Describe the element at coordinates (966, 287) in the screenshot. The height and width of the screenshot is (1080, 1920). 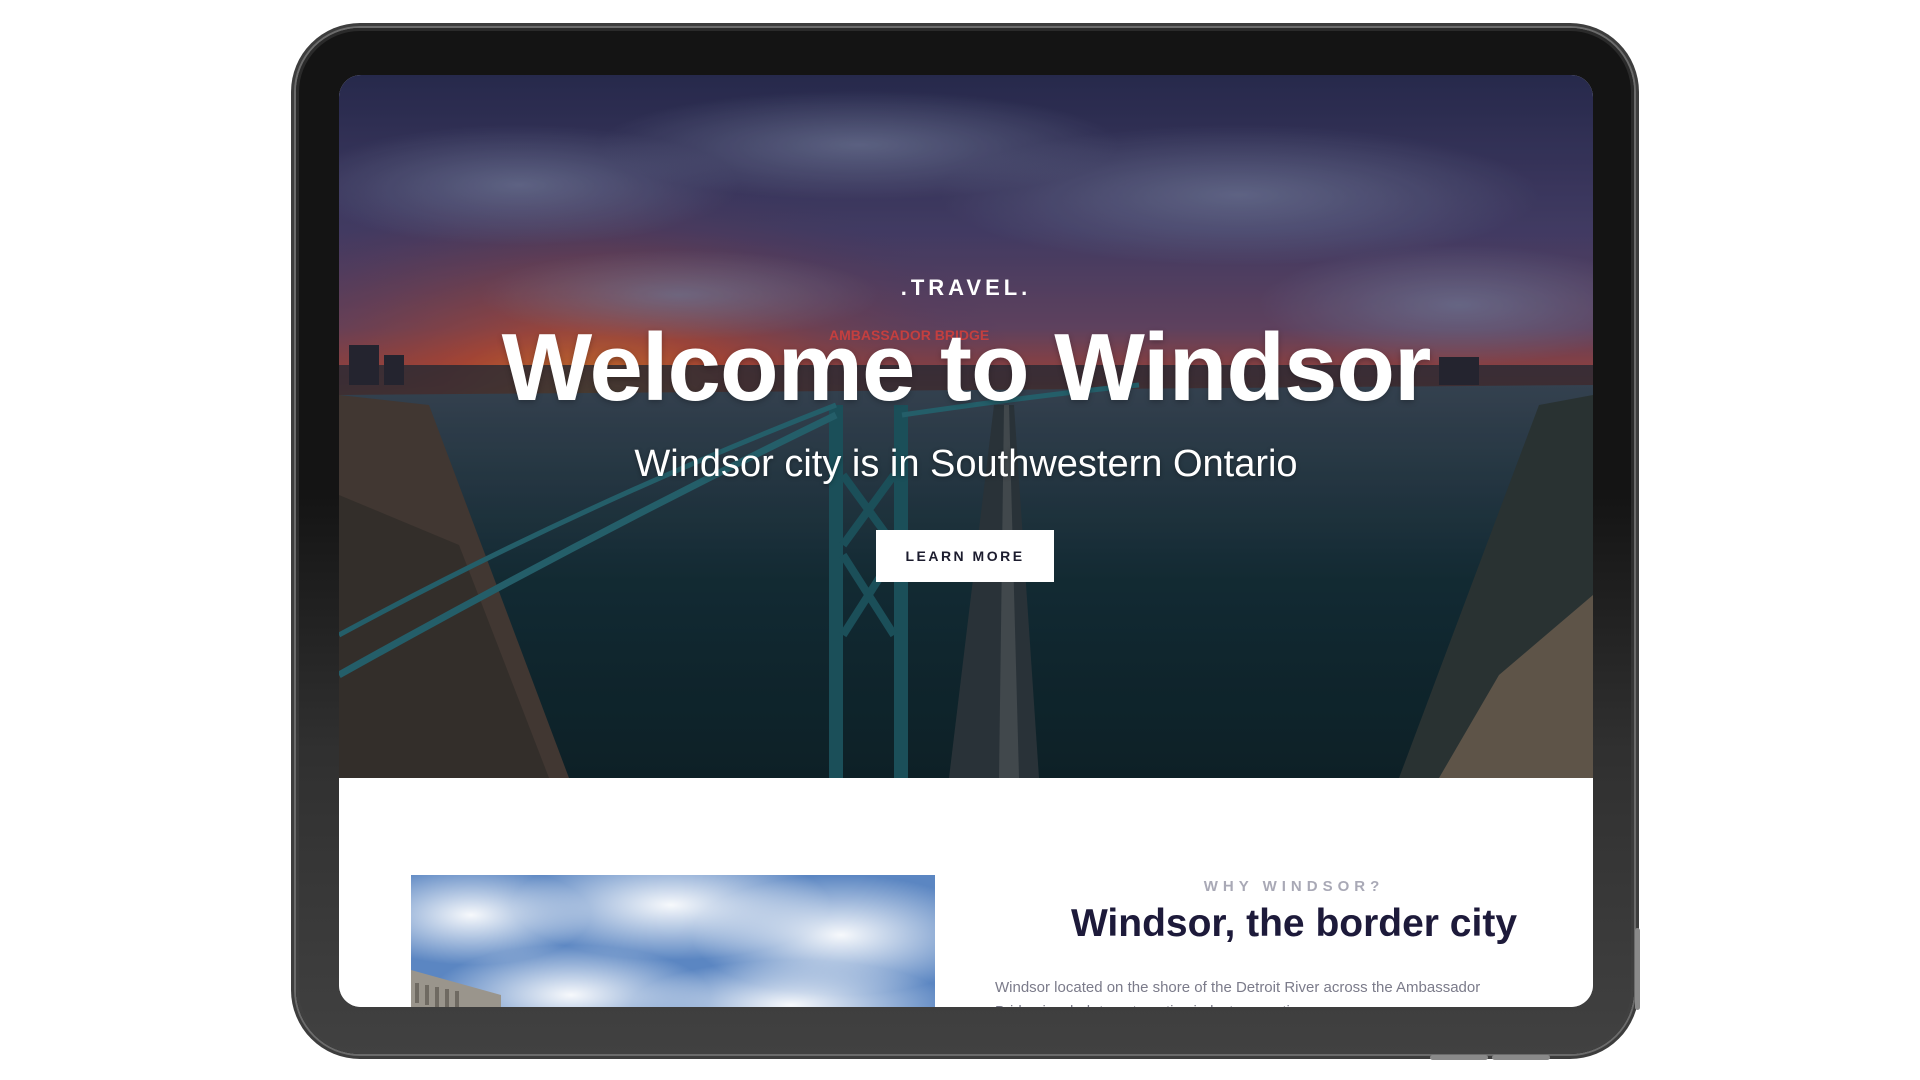
I see `hero-eyebrow: .TRAVEL.` at that location.